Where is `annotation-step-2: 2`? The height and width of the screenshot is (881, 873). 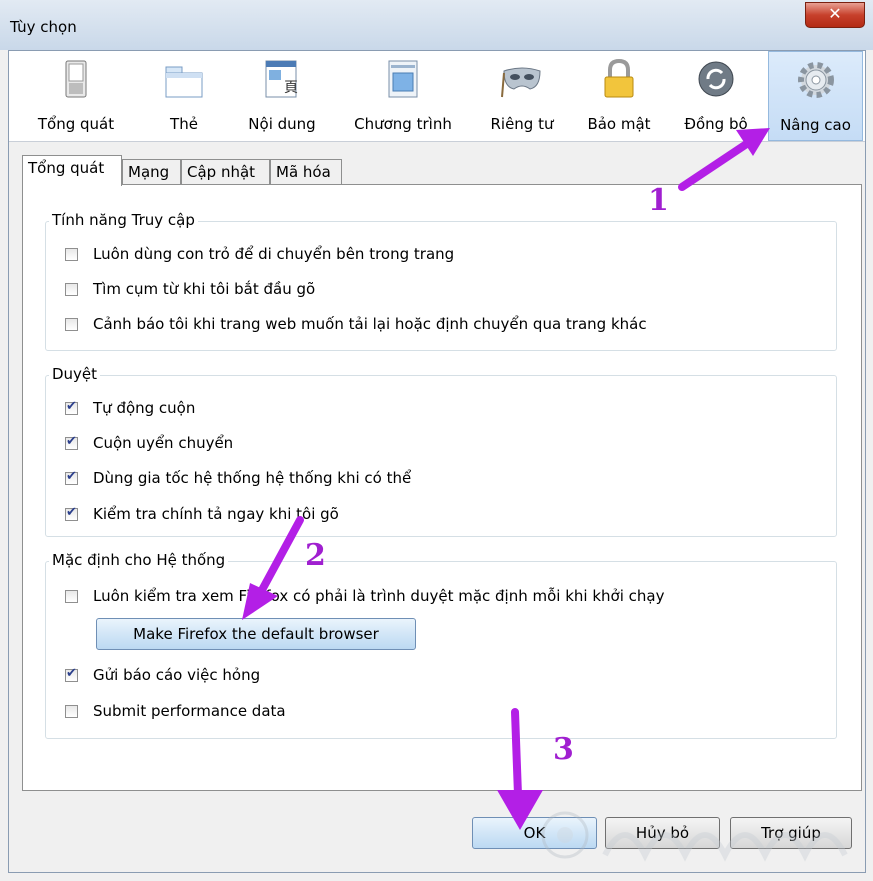
annotation-step-2: 2 is located at coordinates (315, 555).